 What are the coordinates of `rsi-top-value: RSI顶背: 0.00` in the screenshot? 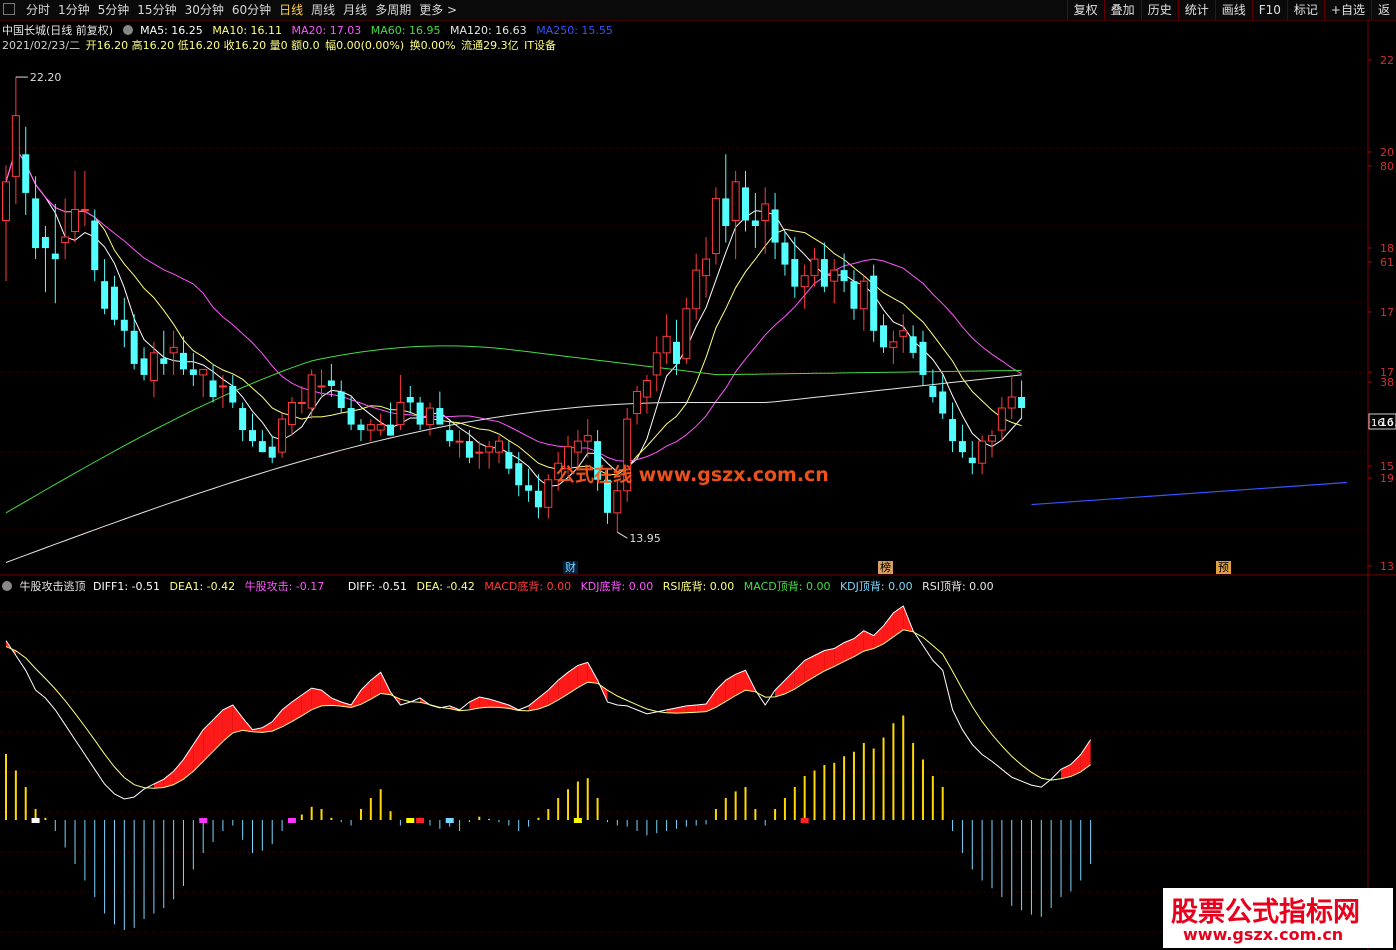 It's located at (958, 586).